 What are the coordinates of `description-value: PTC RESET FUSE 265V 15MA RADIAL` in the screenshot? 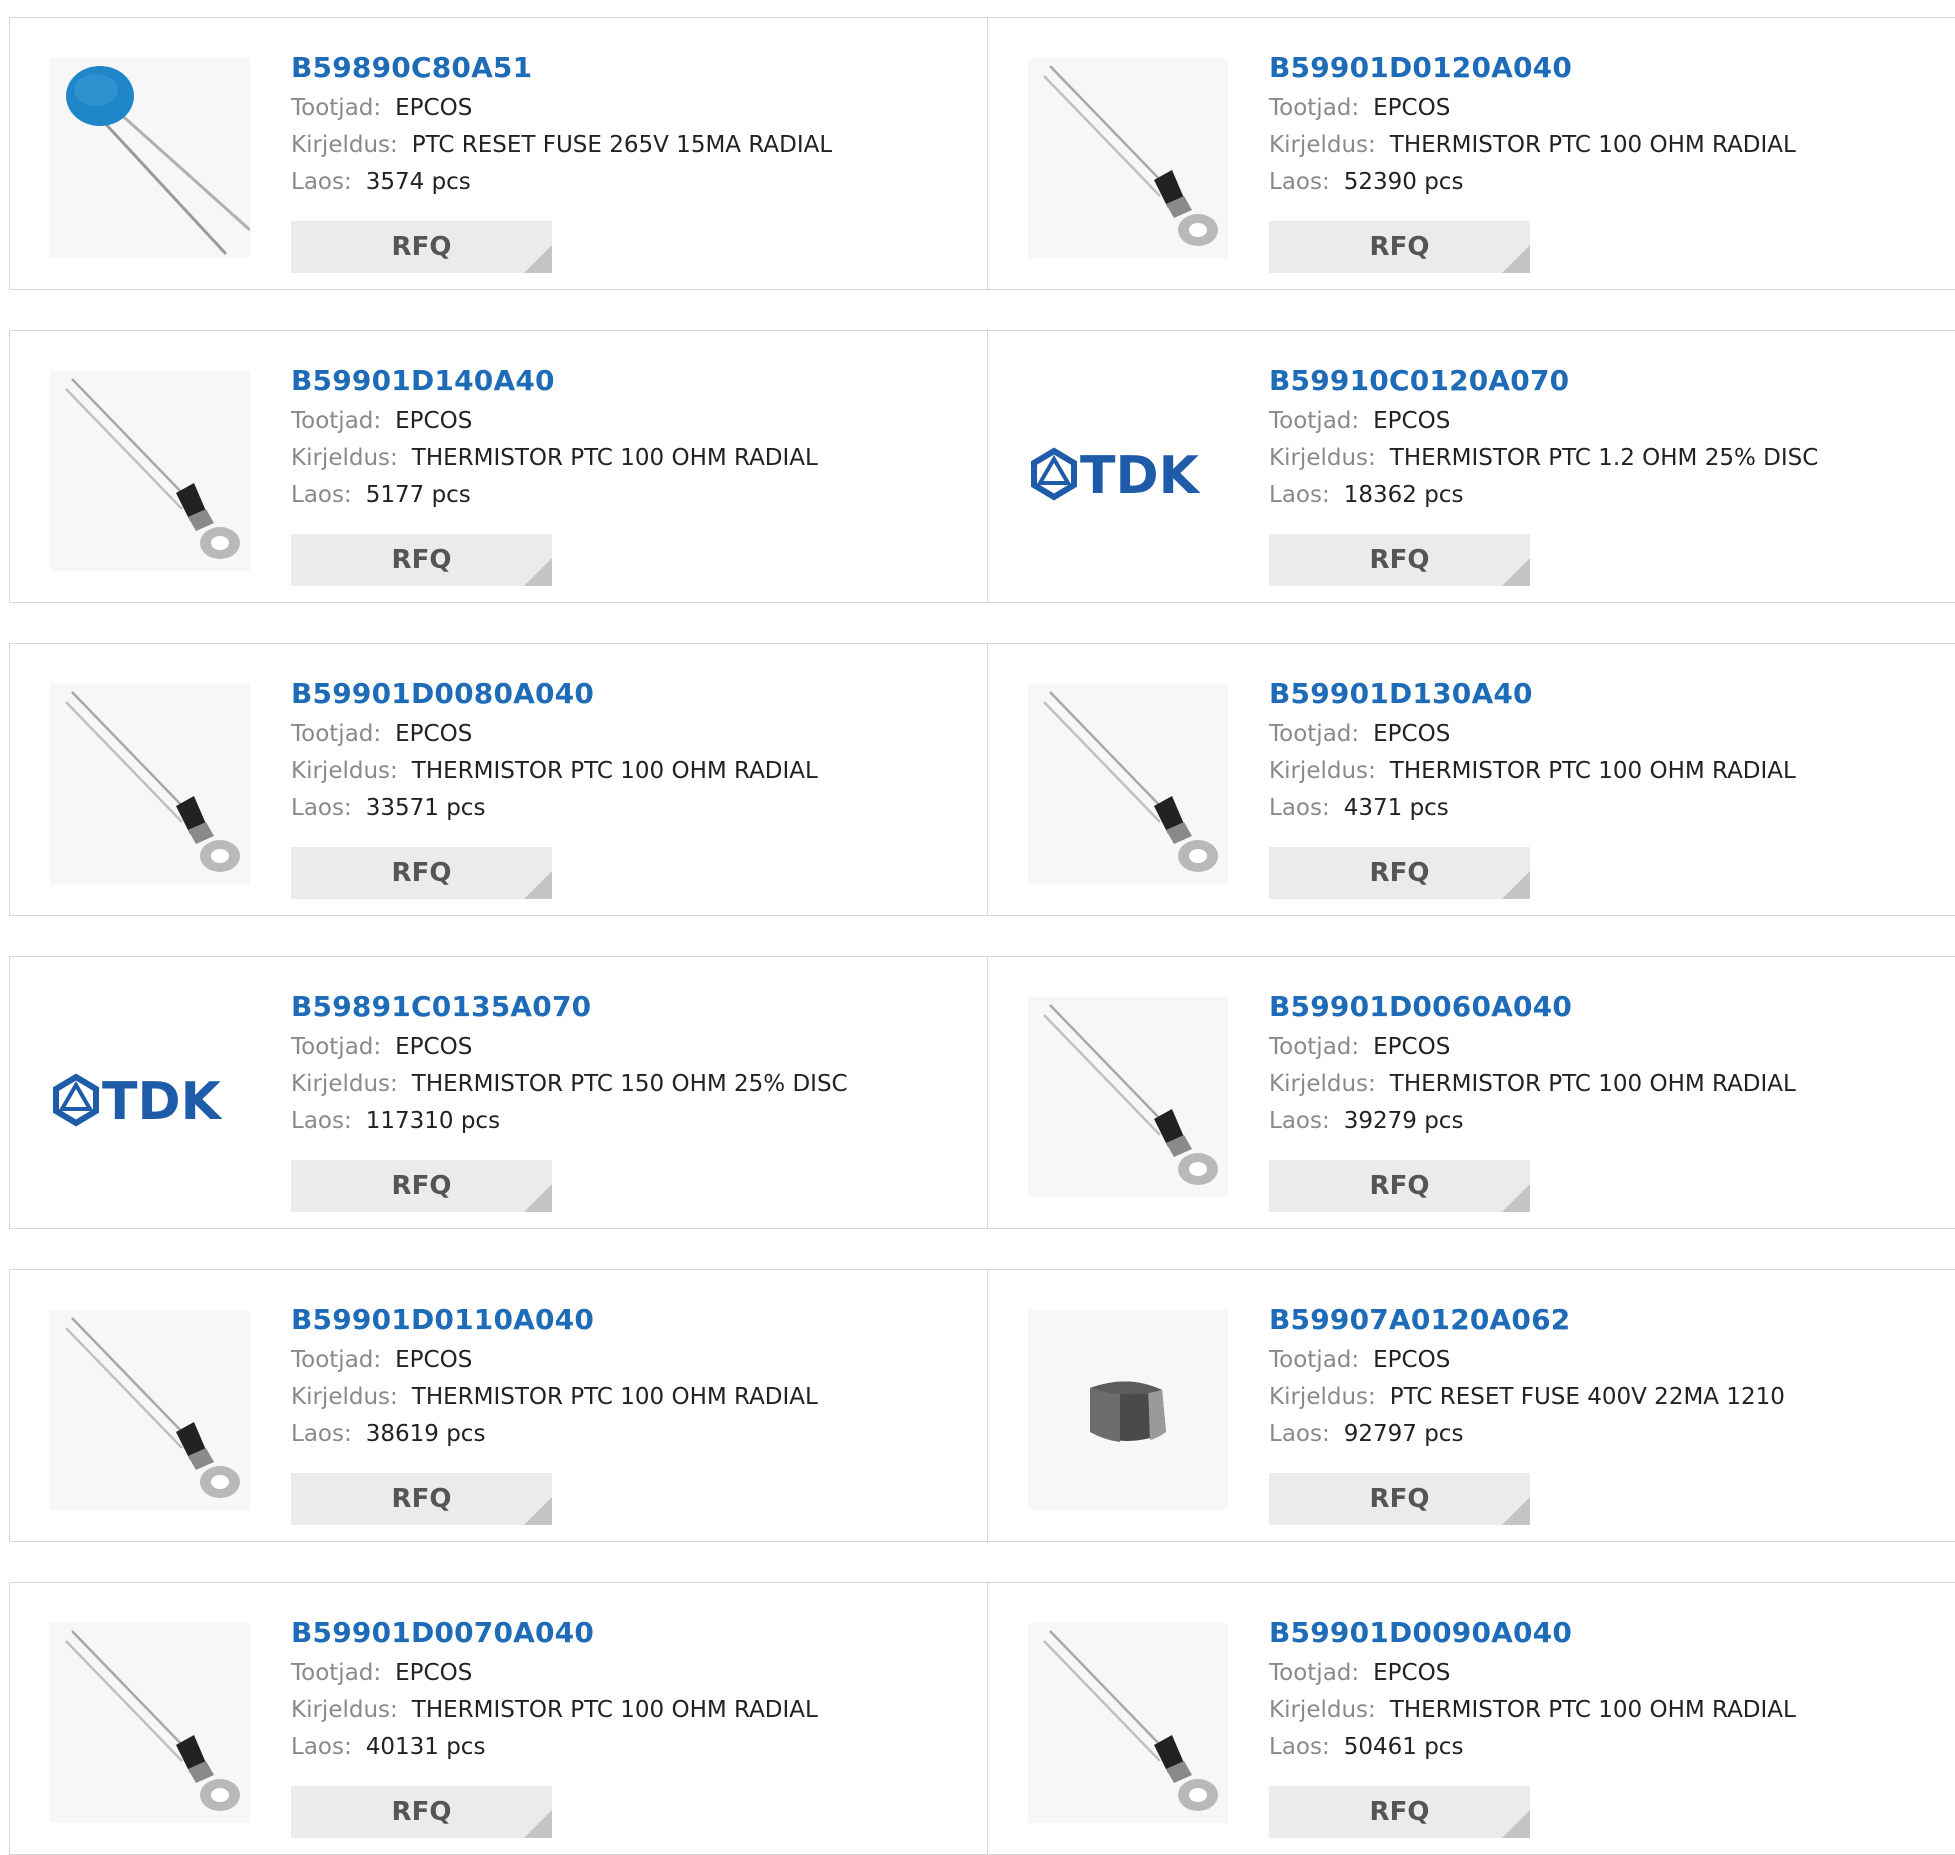 It's located at (622, 145).